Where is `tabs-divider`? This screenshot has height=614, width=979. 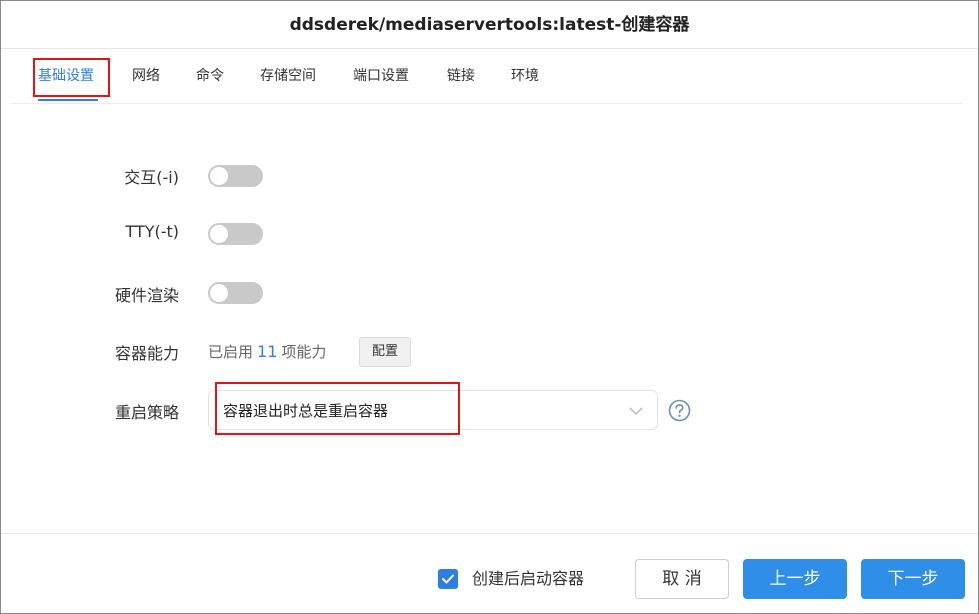 tabs-divider is located at coordinates (487, 103).